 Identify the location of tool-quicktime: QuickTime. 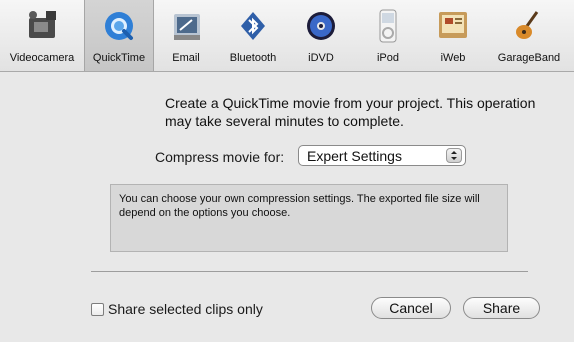
(119, 35).